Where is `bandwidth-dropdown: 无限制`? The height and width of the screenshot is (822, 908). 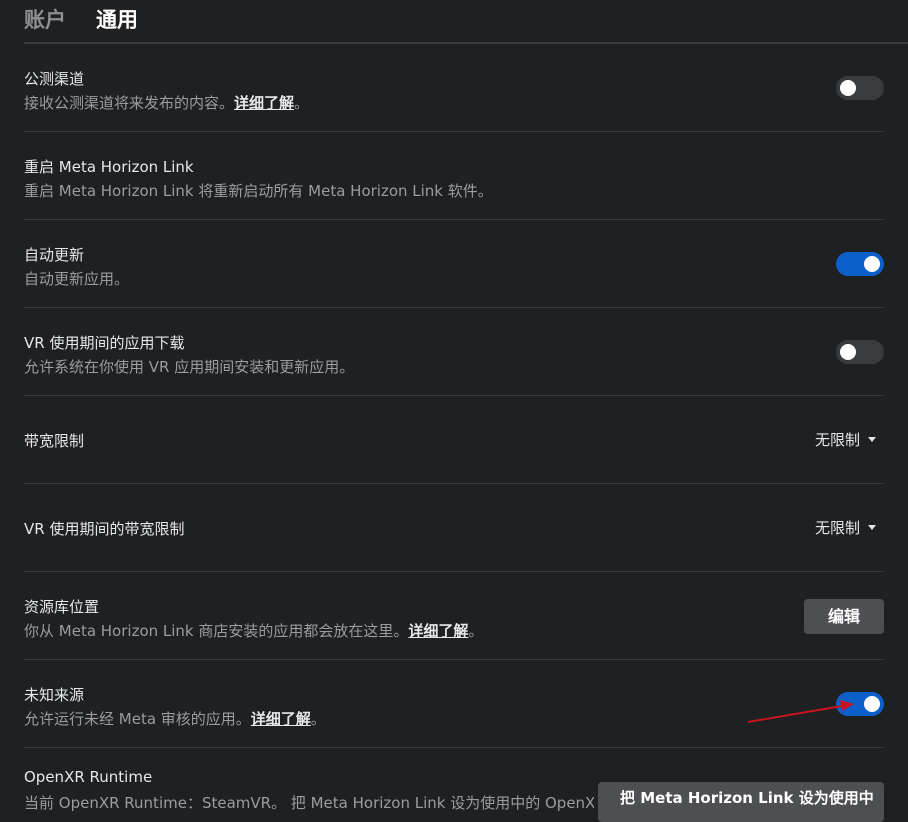 bandwidth-dropdown: 无限制 is located at coordinates (845, 439).